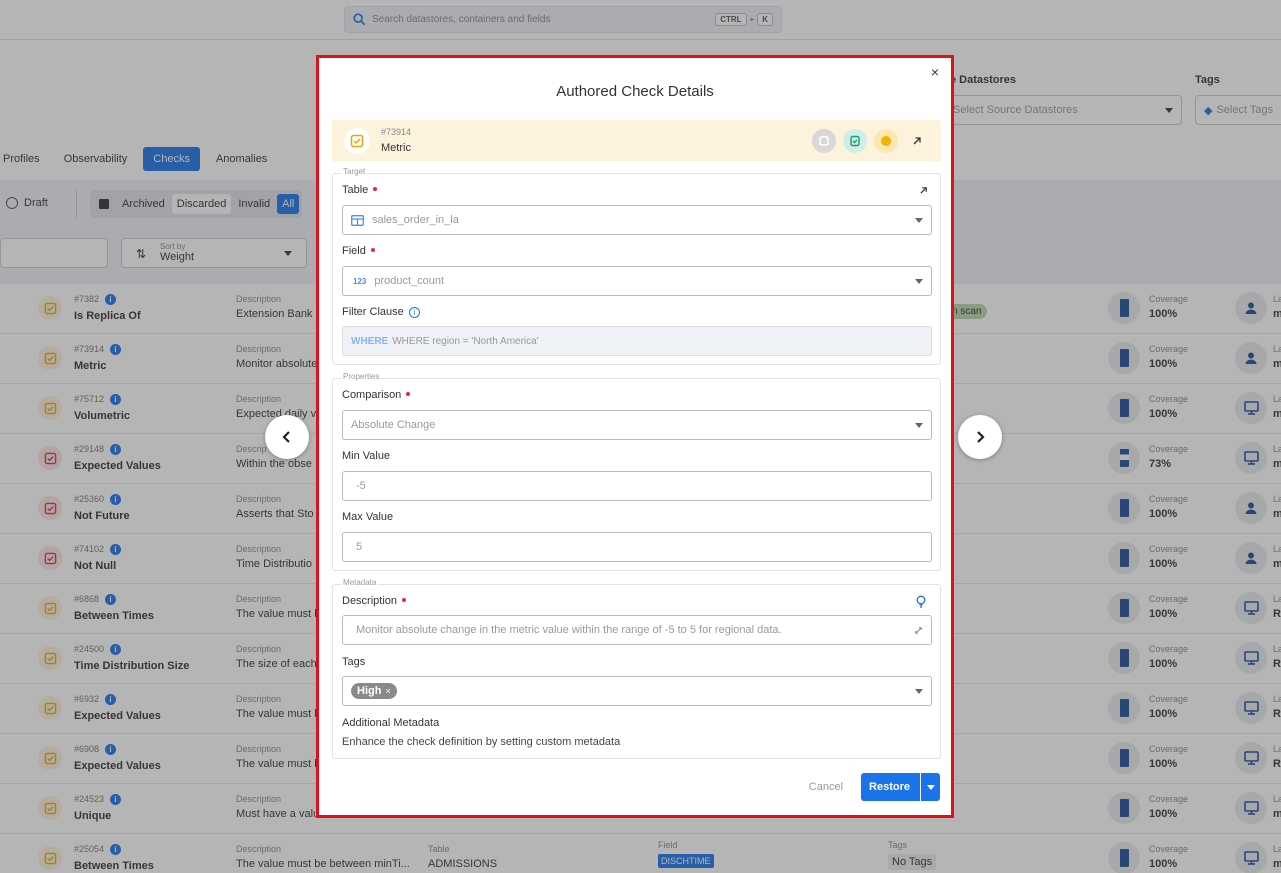  What do you see at coordinates (918, 630) in the screenshot?
I see `expand-icon` at bounding box center [918, 630].